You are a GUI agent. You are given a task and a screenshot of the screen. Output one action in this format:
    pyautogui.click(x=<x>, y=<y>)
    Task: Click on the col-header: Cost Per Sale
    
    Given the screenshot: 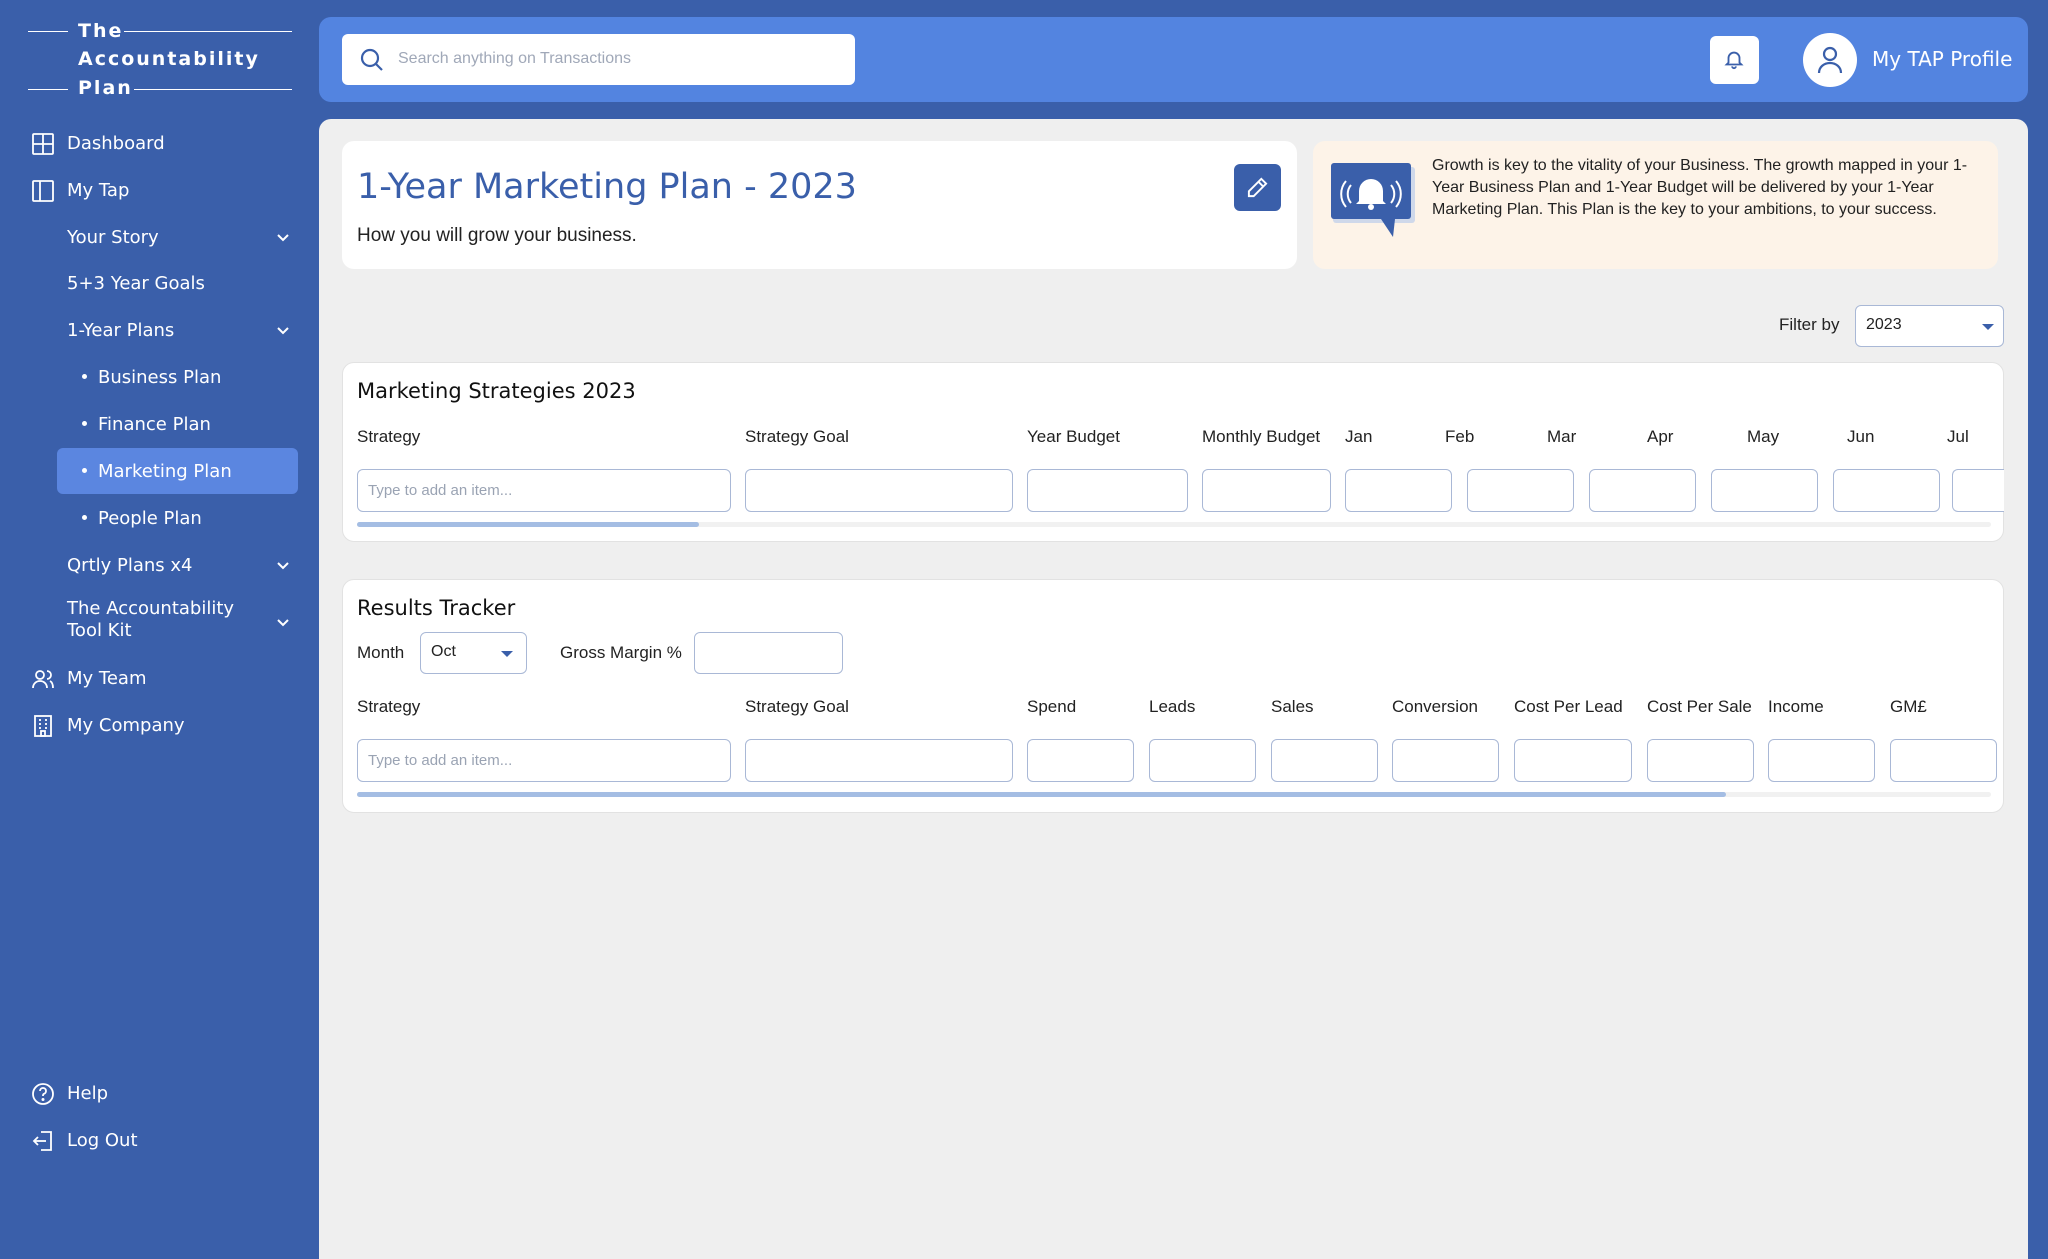 What is the action you would take?
    pyautogui.click(x=1699, y=706)
    